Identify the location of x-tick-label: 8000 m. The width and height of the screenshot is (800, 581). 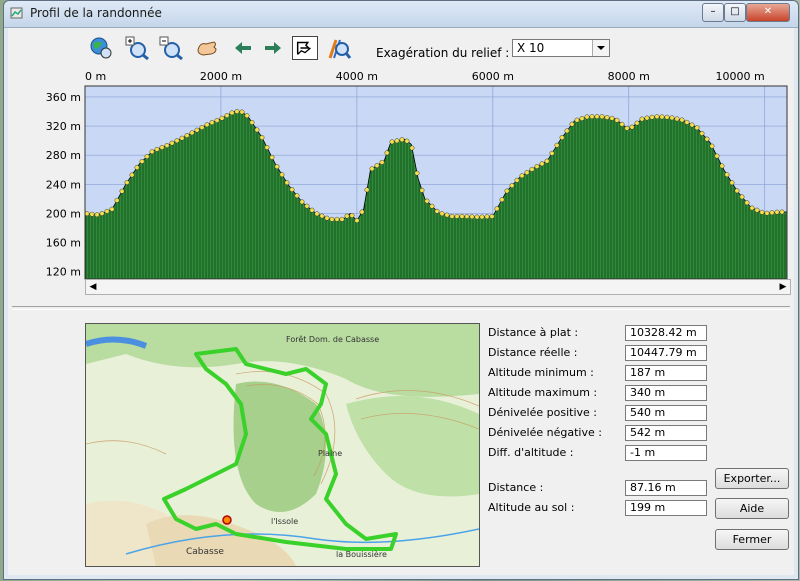
(629, 76).